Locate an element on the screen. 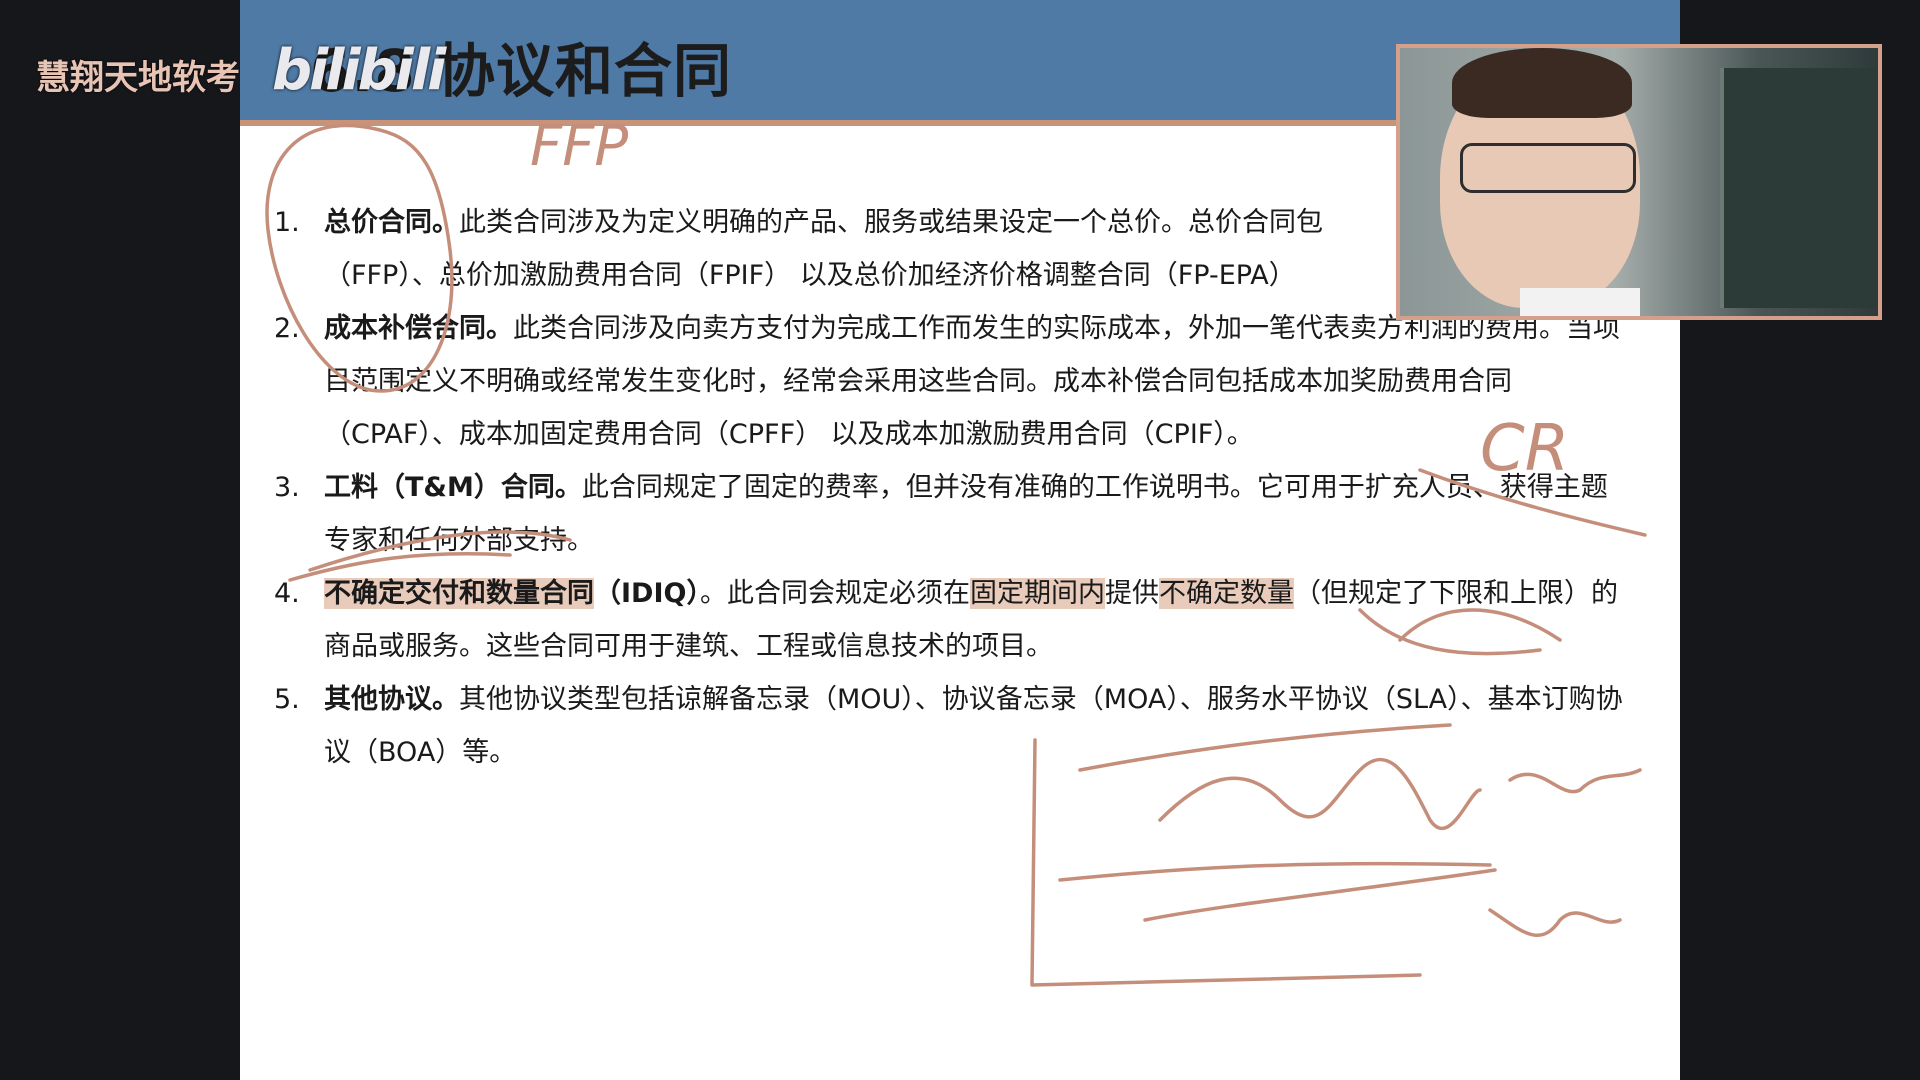  bilibili-logo: bilibili is located at coordinates (359, 70).